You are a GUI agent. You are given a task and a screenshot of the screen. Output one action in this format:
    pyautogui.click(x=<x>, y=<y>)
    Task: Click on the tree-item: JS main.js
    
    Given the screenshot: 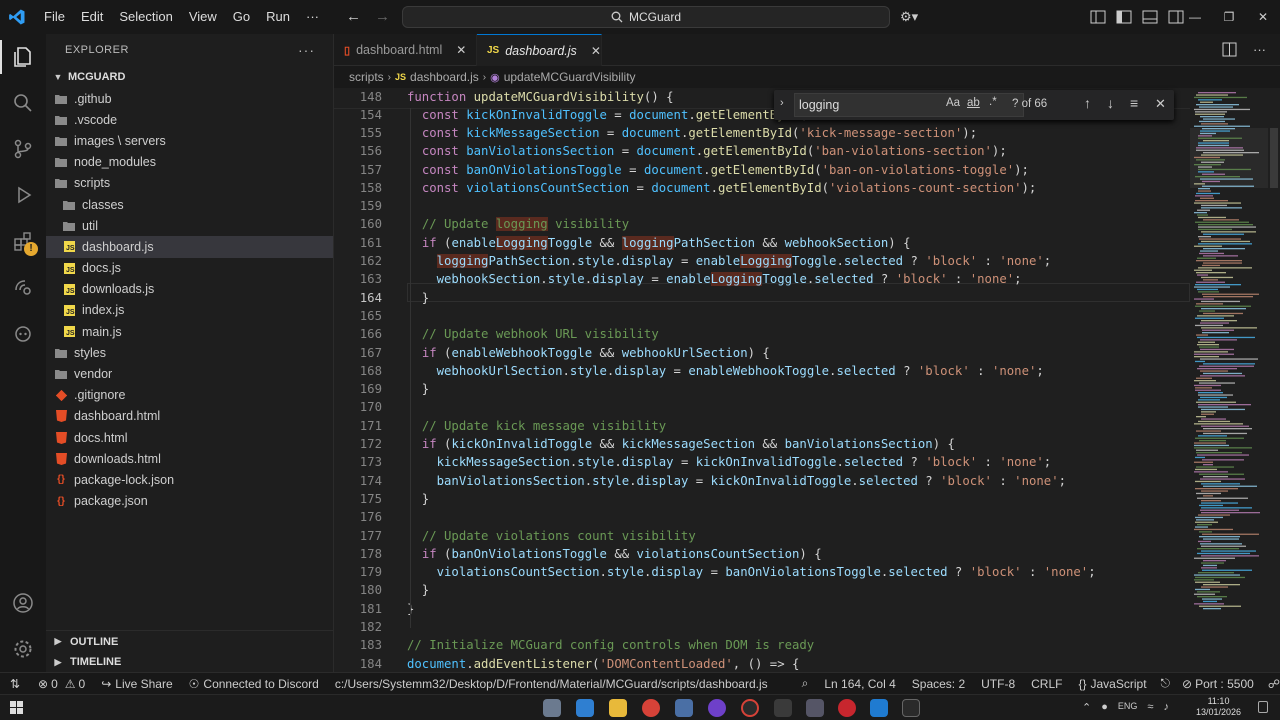 What is the action you would take?
    pyautogui.click(x=189, y=331)
    